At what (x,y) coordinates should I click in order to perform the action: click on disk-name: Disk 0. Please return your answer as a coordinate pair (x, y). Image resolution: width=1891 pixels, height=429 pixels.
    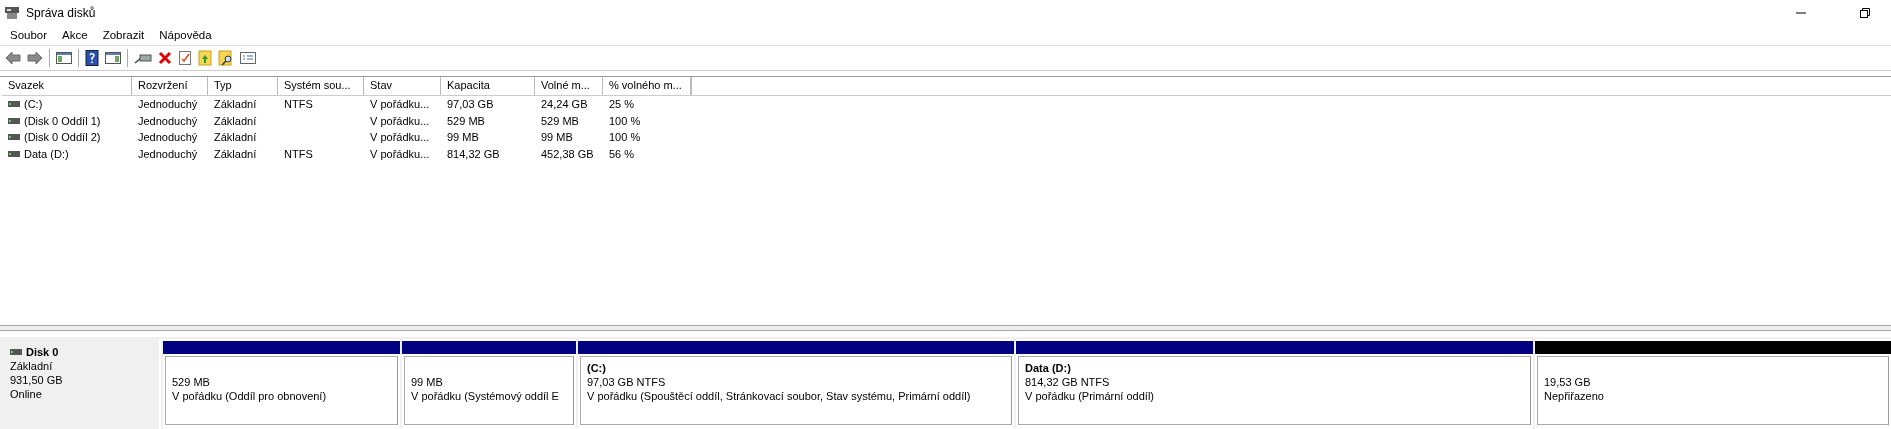
    Looking at the image, I should click on (42, 352).